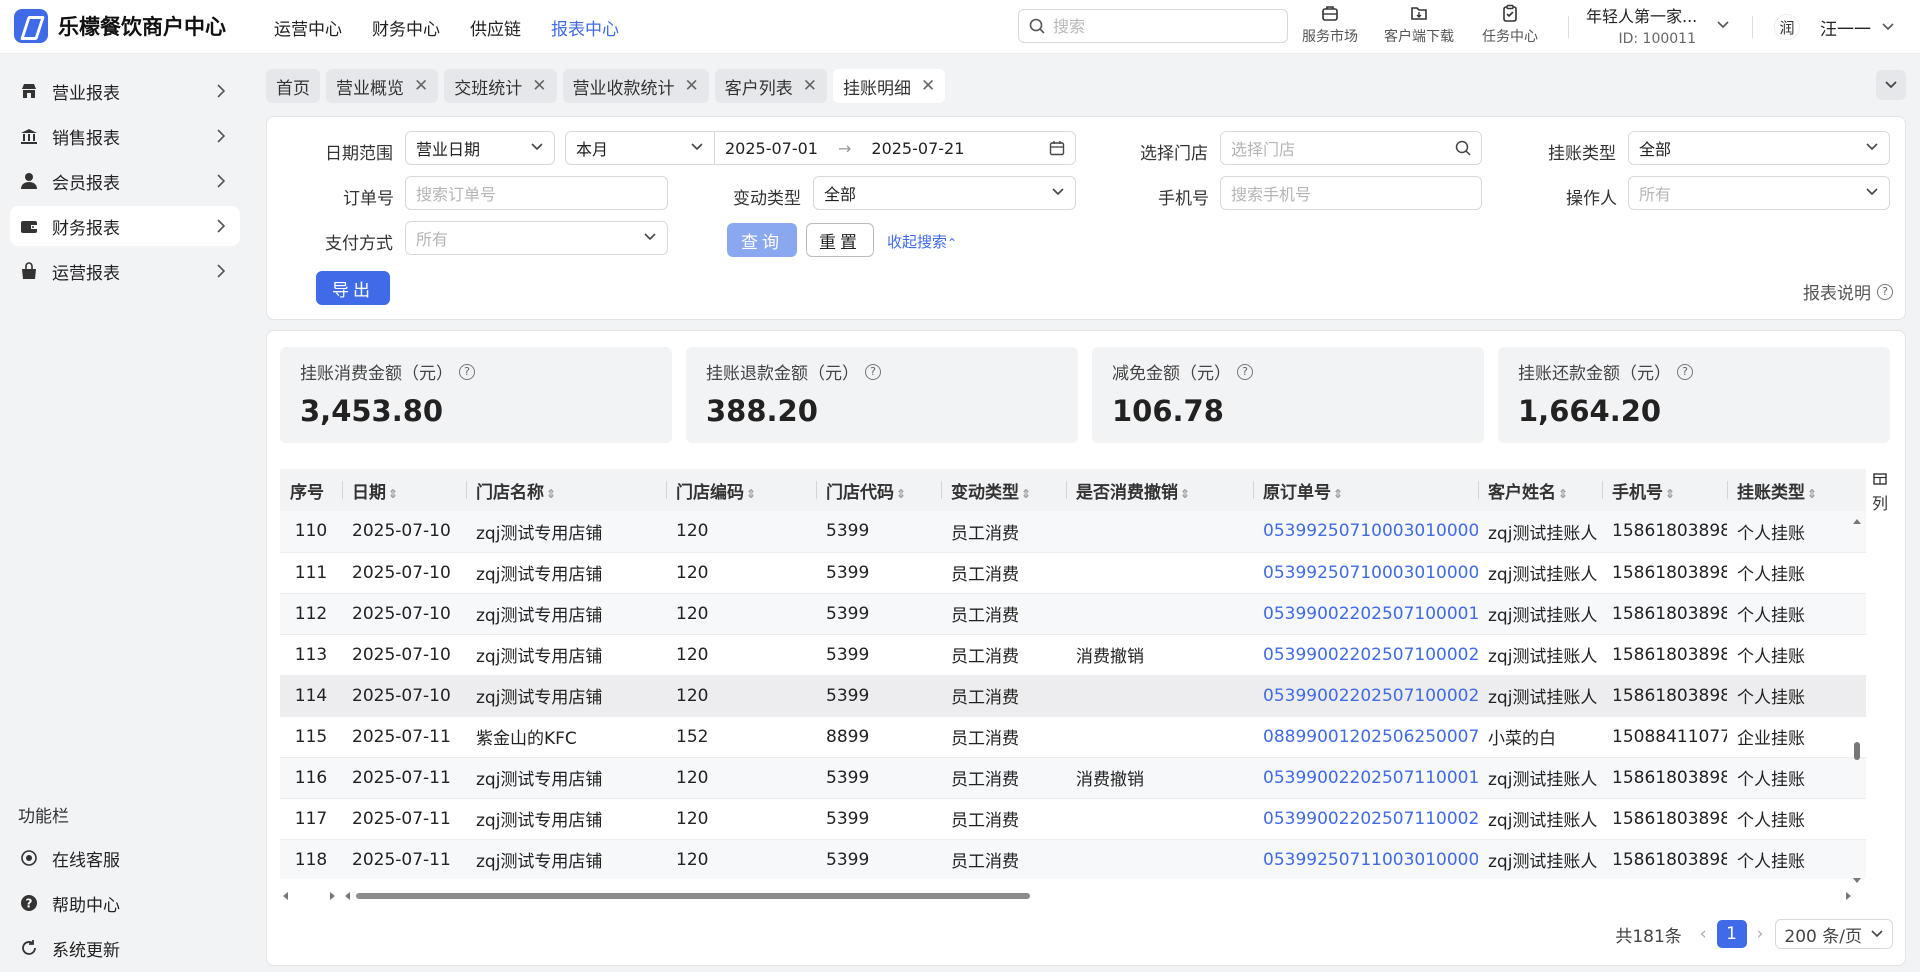 The image size is (1920, 972). I want to click on cell-order-no: 05399250710003010000 3, so click(1365, 573).